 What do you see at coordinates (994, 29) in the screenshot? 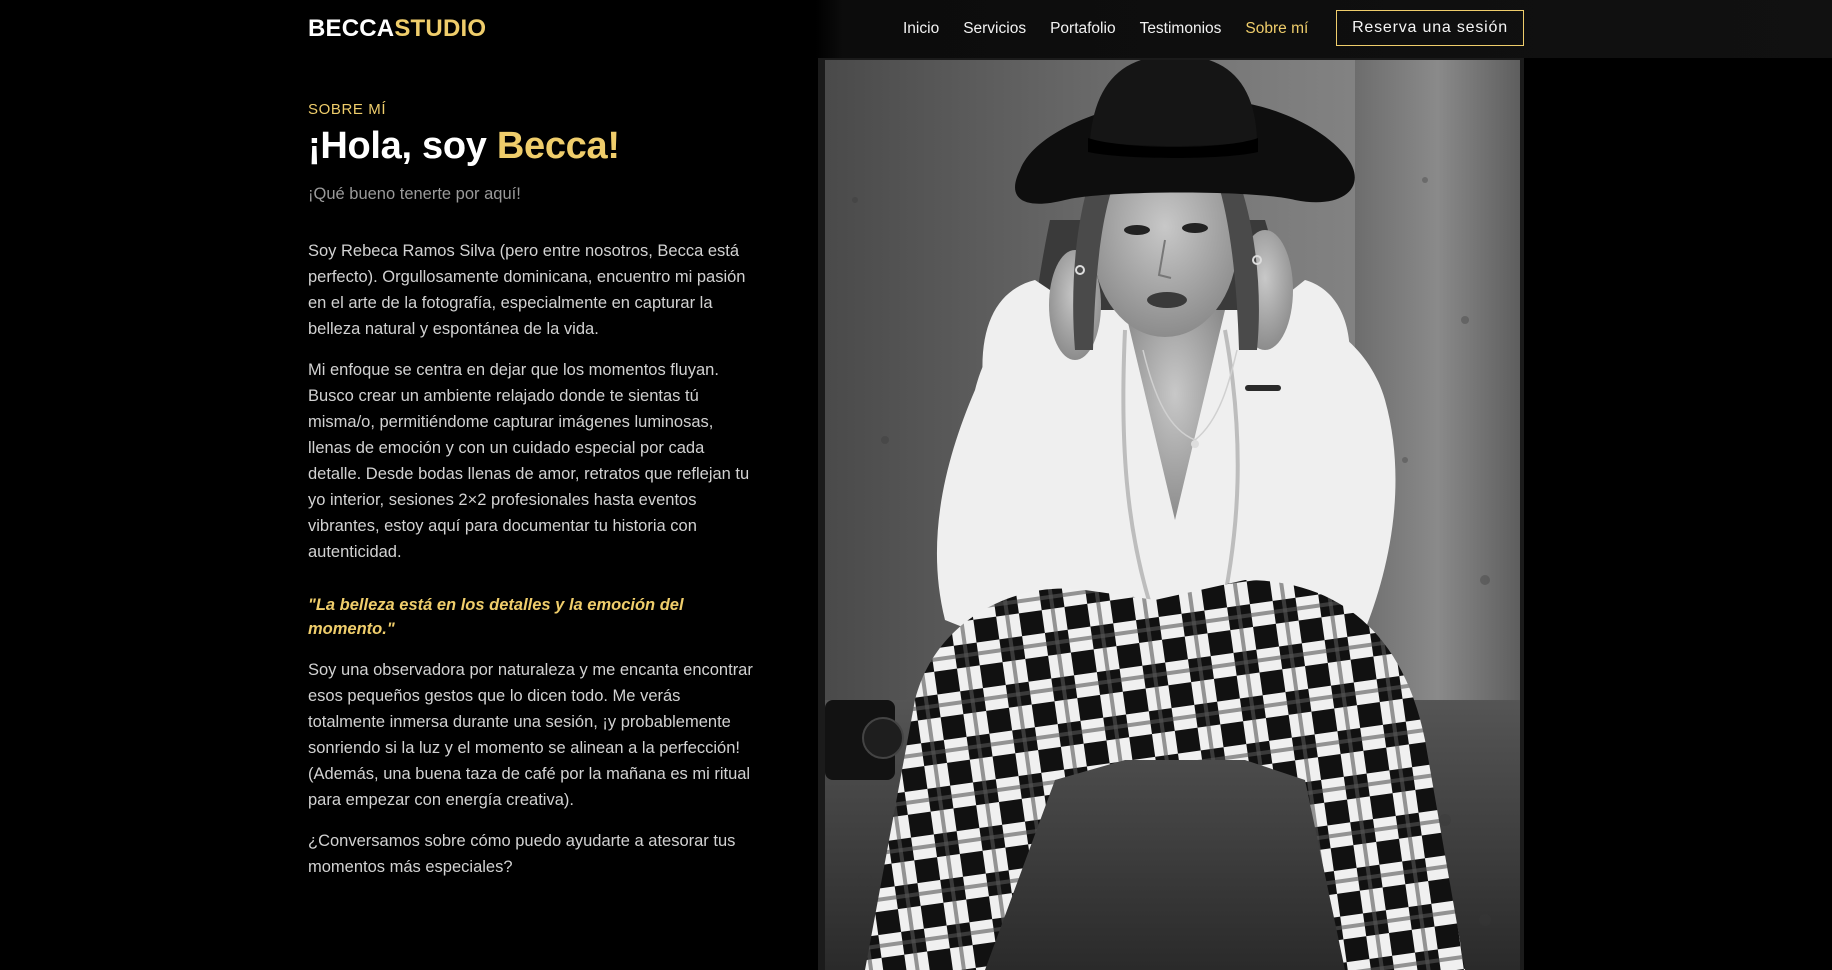
I see `nav-link-servicios: Servicios` at bounding box center [994, 29].